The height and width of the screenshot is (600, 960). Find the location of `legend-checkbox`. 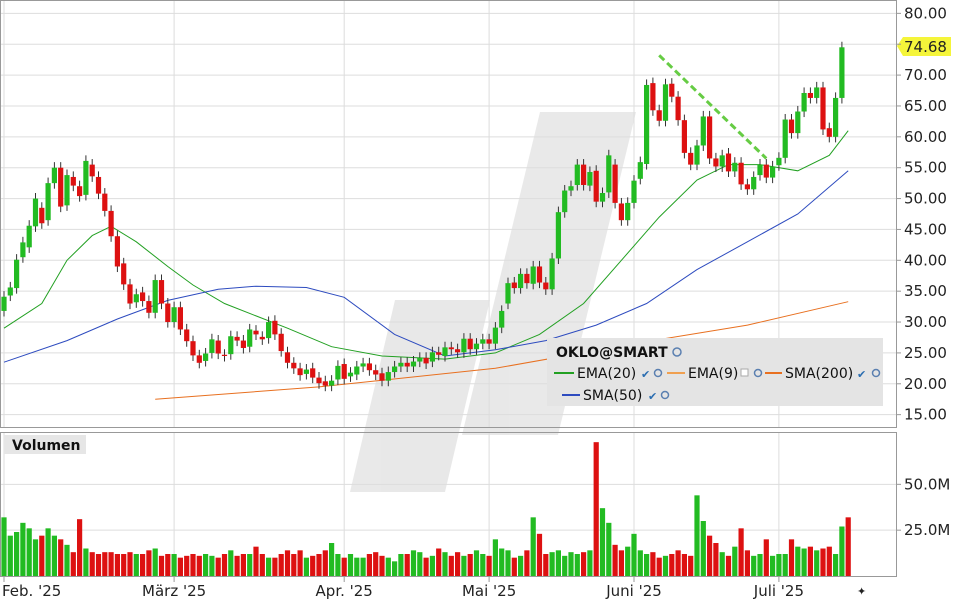

legend-checkbox is located at coordinates (744, 372).